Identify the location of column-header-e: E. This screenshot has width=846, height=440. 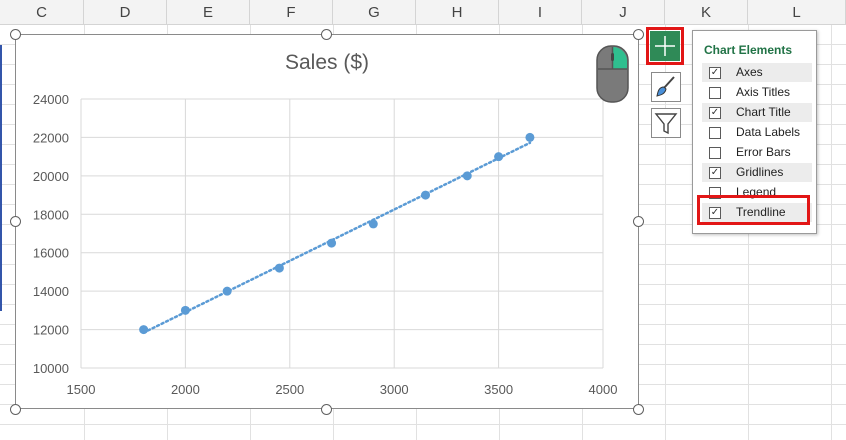
(208, 12).